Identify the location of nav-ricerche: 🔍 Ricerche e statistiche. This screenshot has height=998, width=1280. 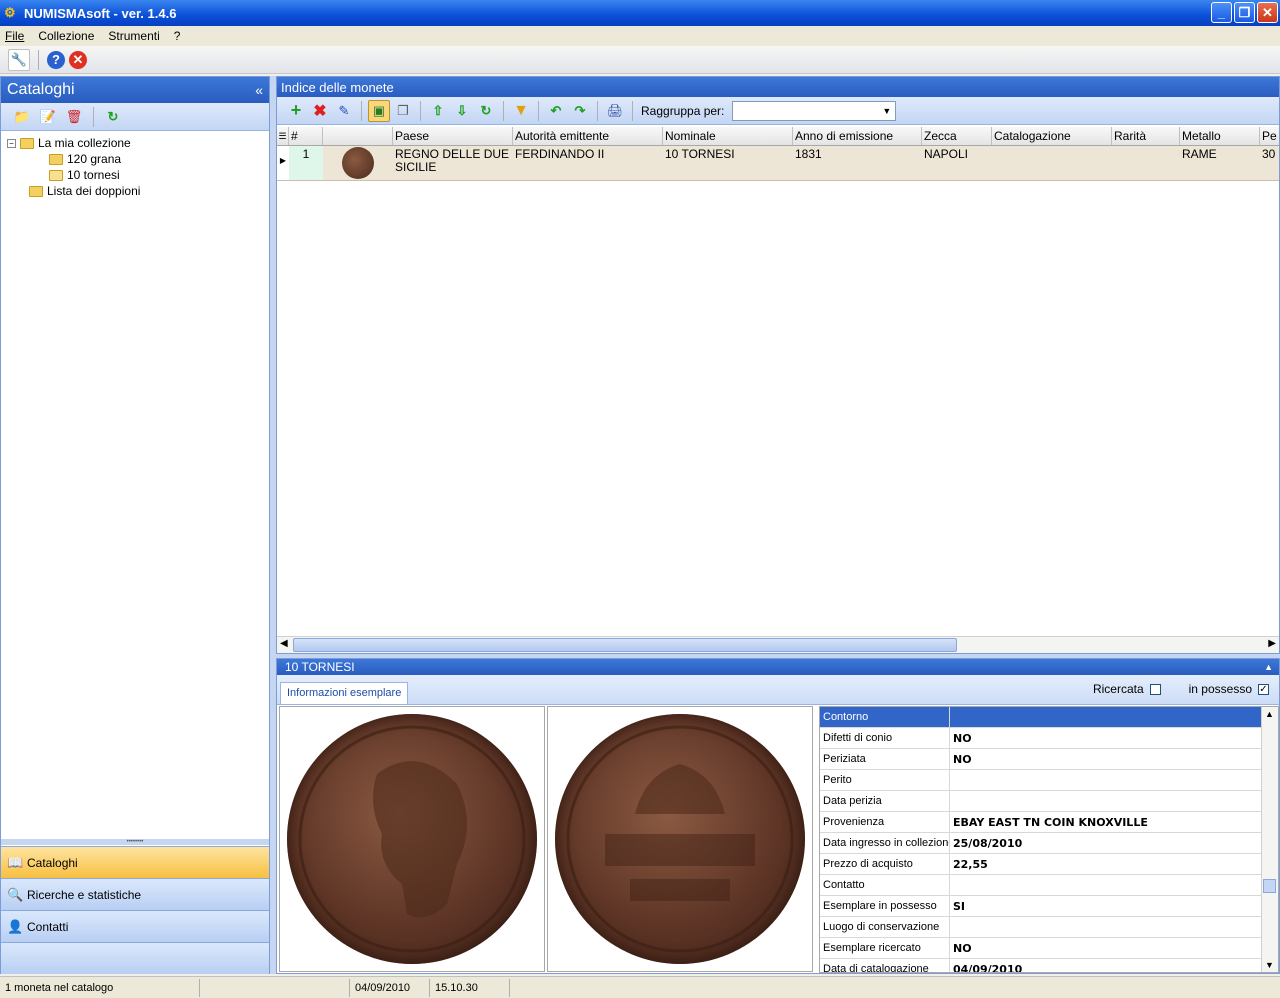
(135, 894).